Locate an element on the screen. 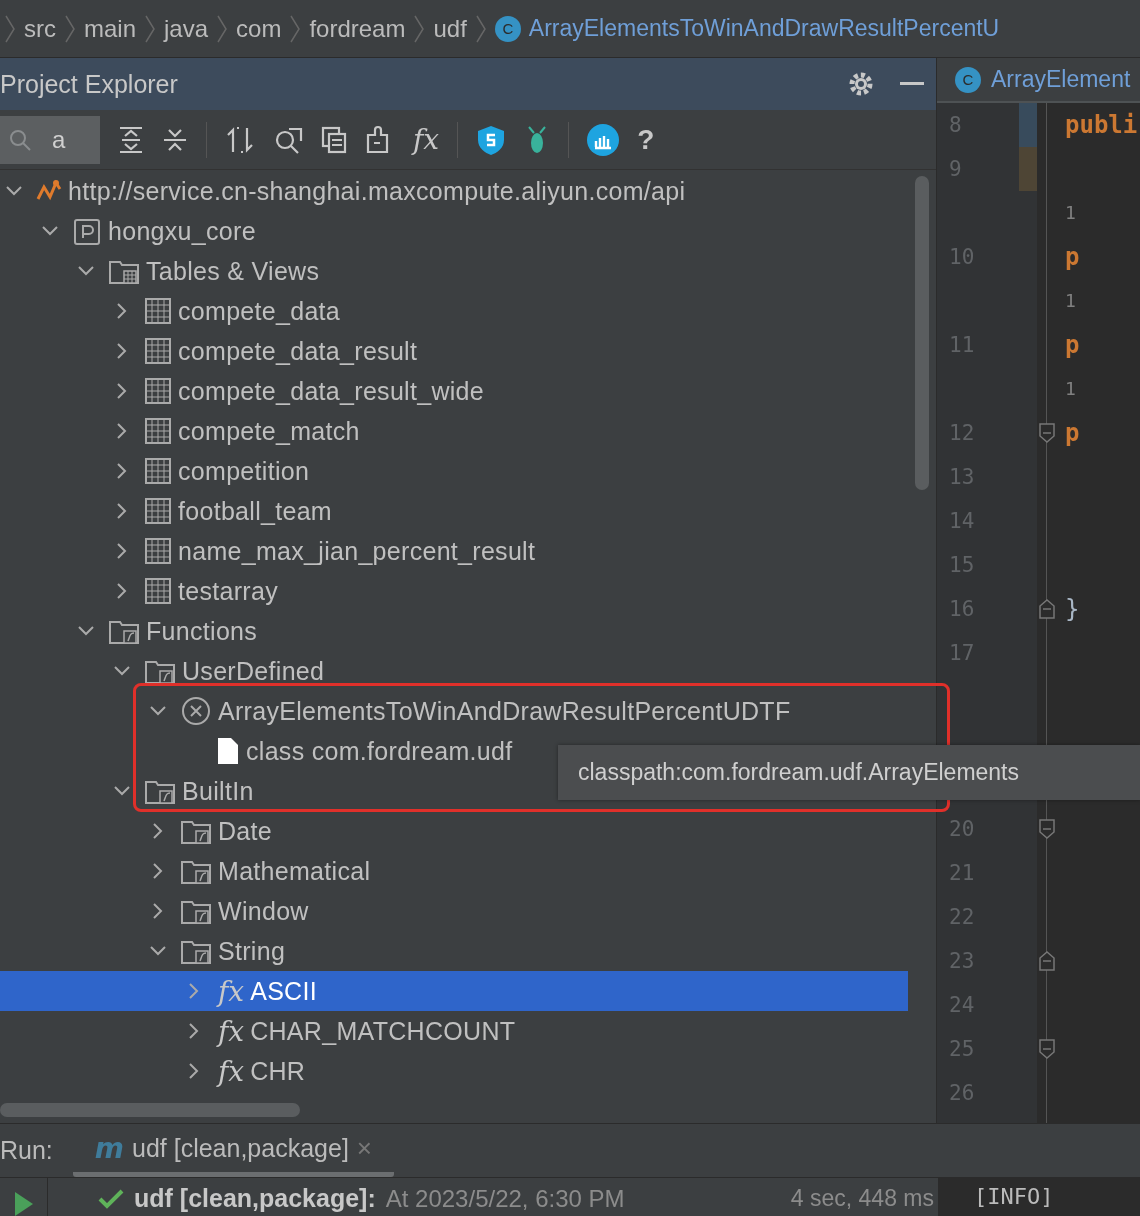 The height and width of the screenshot is (1216, 1140). run-label: Run: is located at coordinates (26, 1150).